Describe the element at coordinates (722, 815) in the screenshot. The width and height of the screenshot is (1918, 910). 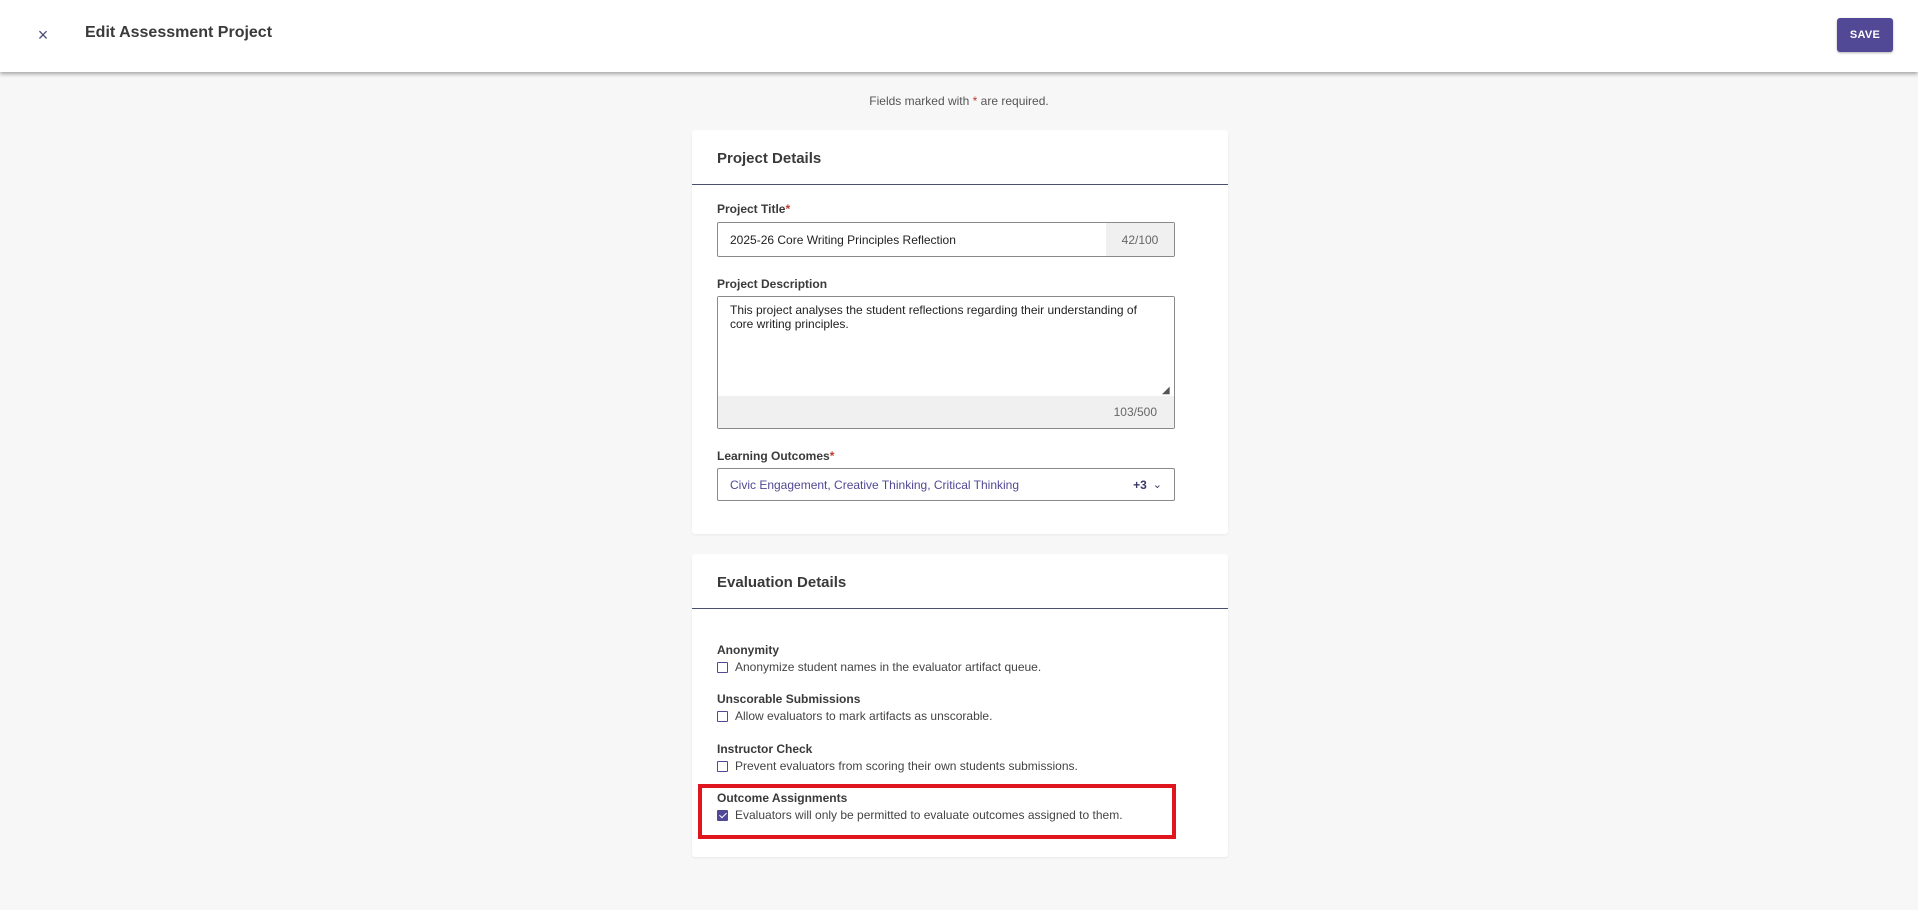
I see `outcome-assignments-checkbox` at that location.